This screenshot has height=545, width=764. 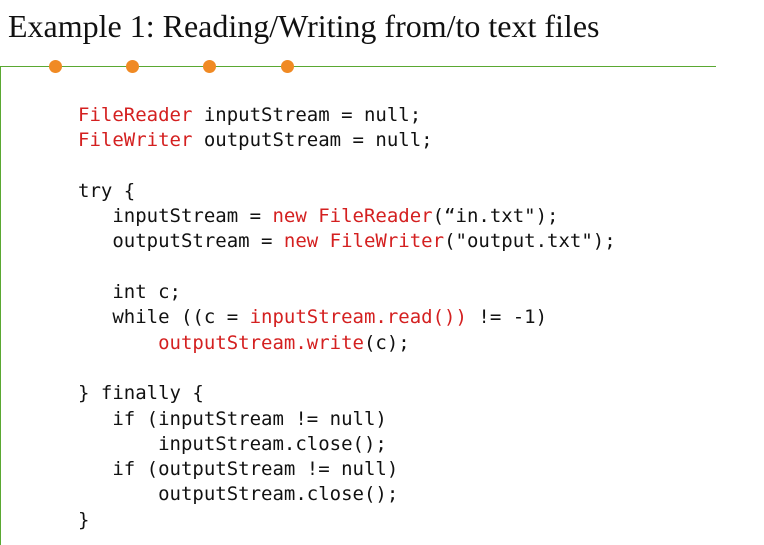 What do you see at coordinates (238, 469) in the screenshot?
I see `code-token: if (outputStream != null)` at bounding box center [238, 469].